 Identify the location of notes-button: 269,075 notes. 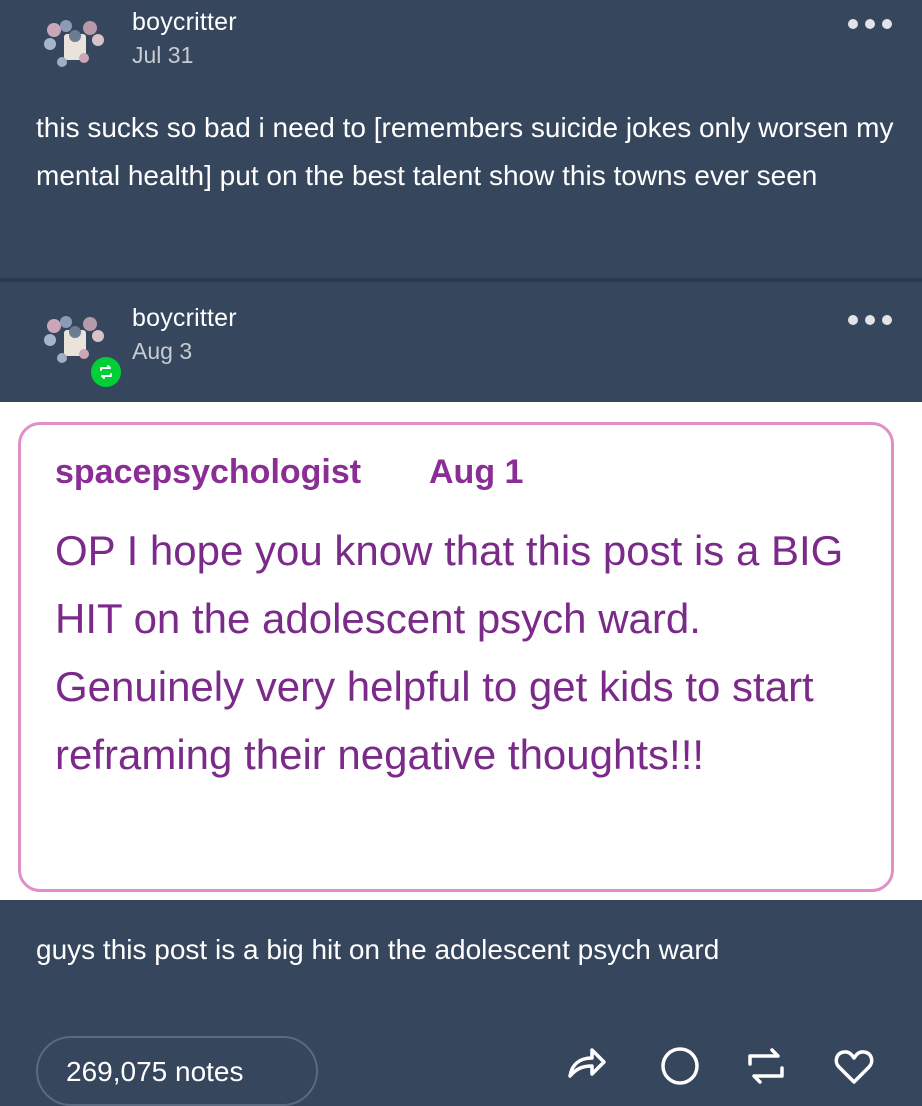
(177, 1071).